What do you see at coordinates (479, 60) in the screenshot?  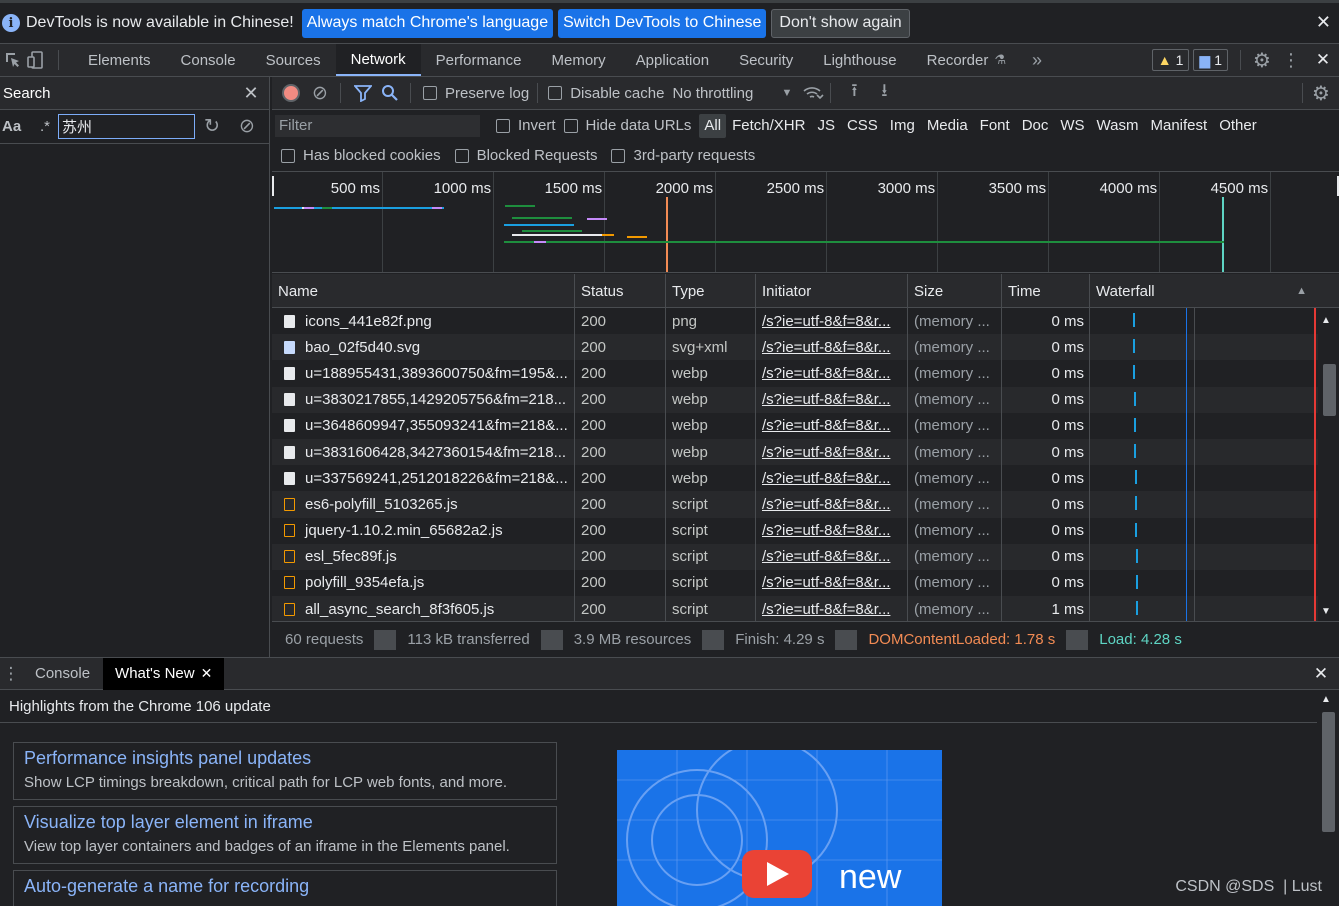 I see `tab-performance: Performance` at bounding box center [479, 60].